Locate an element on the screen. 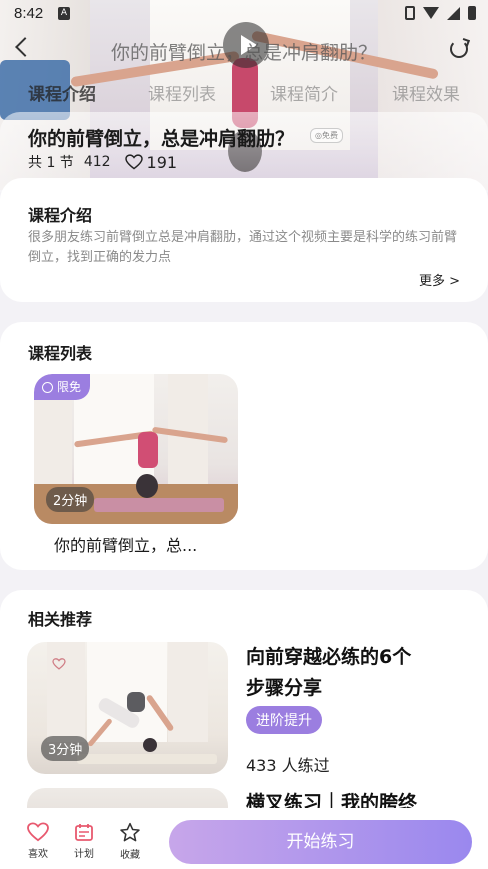  status-bar: 8:42 A is located at coordinates (244, 14).